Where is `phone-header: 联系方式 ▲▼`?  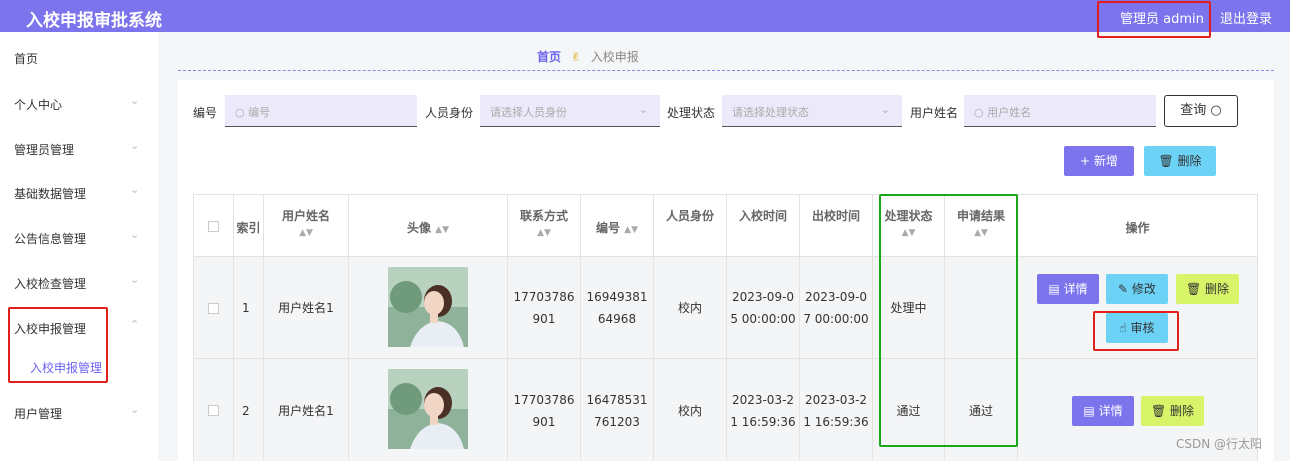 phone-header: 联系方式 ▲▼ is located at coordinates (544, 226).